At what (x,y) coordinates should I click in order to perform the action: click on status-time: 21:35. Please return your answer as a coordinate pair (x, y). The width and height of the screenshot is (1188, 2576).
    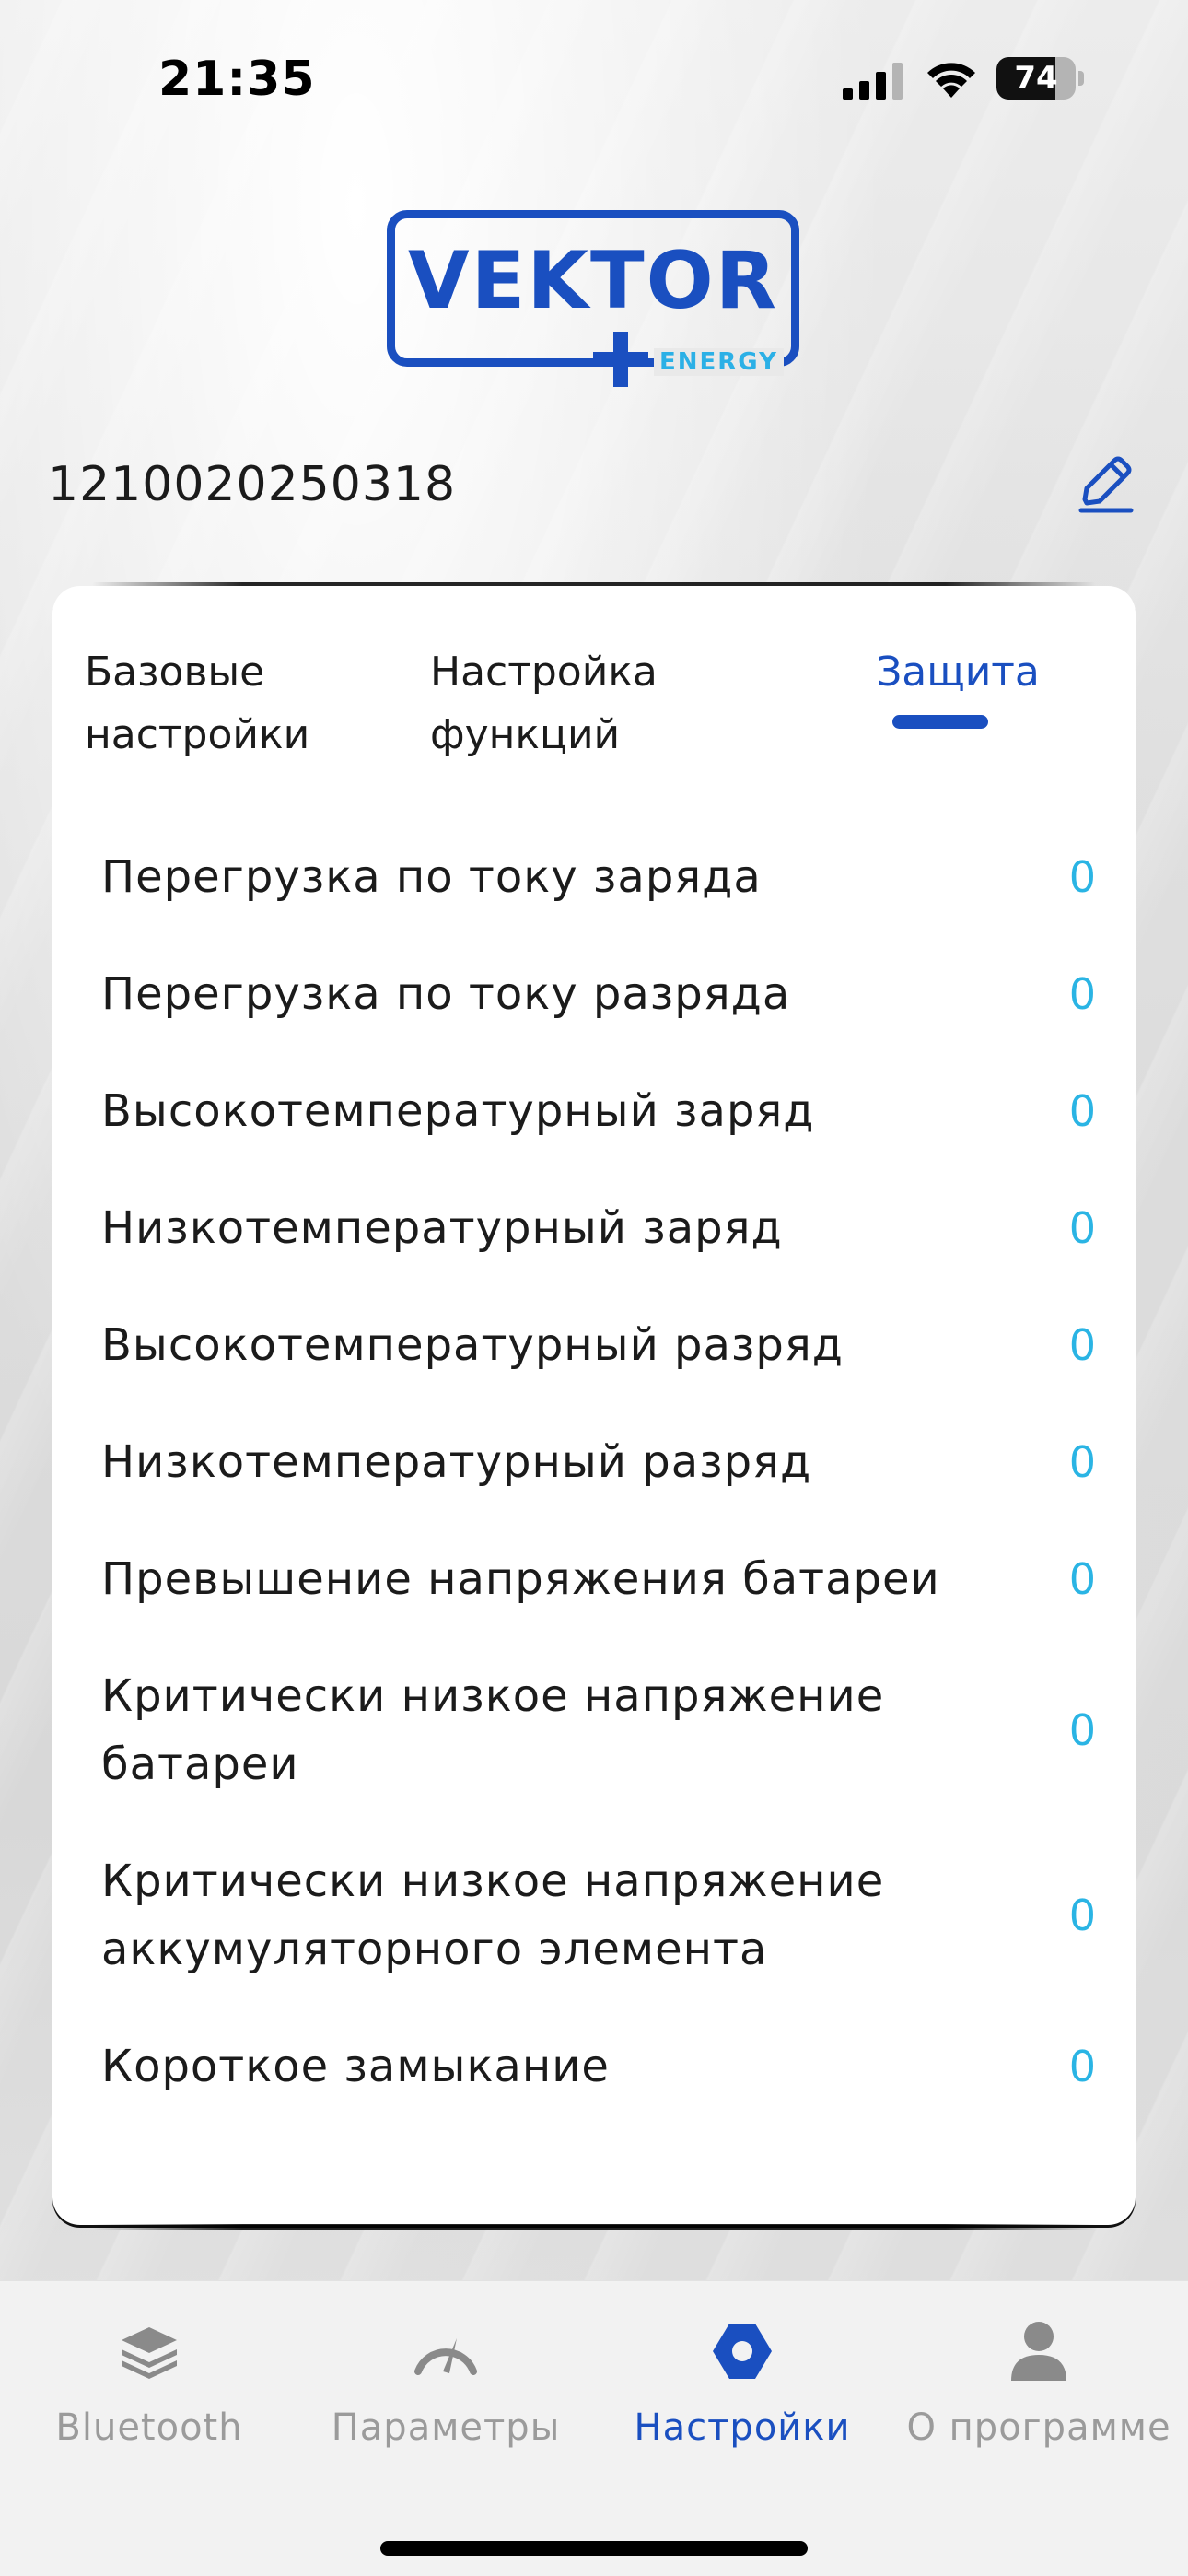
    Looking at the image, I should click on (237, 79).